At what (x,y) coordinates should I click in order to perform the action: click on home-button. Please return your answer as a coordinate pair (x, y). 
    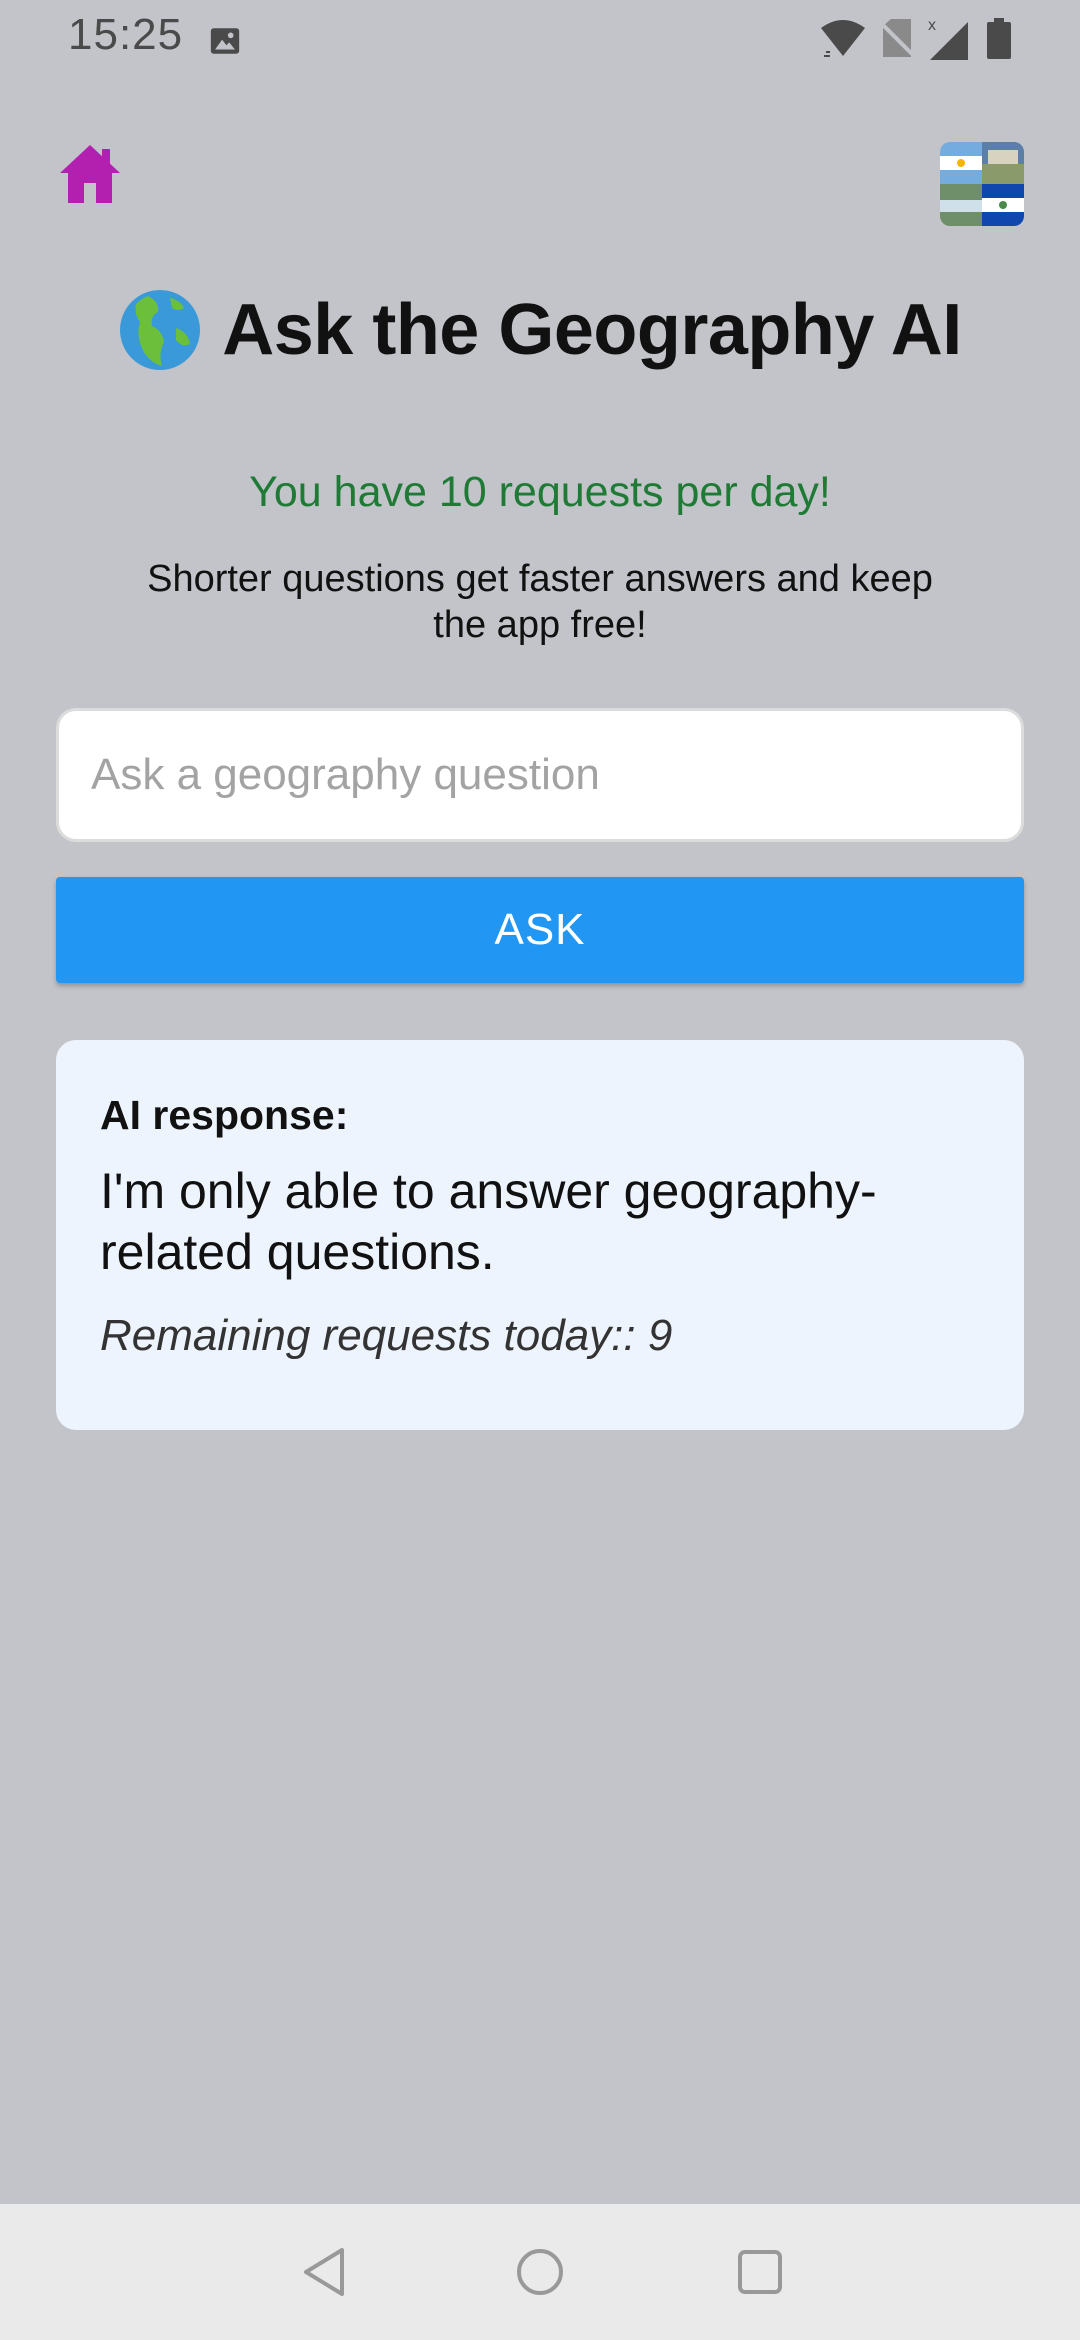
    Looking at the image, I should click on (90, 174).